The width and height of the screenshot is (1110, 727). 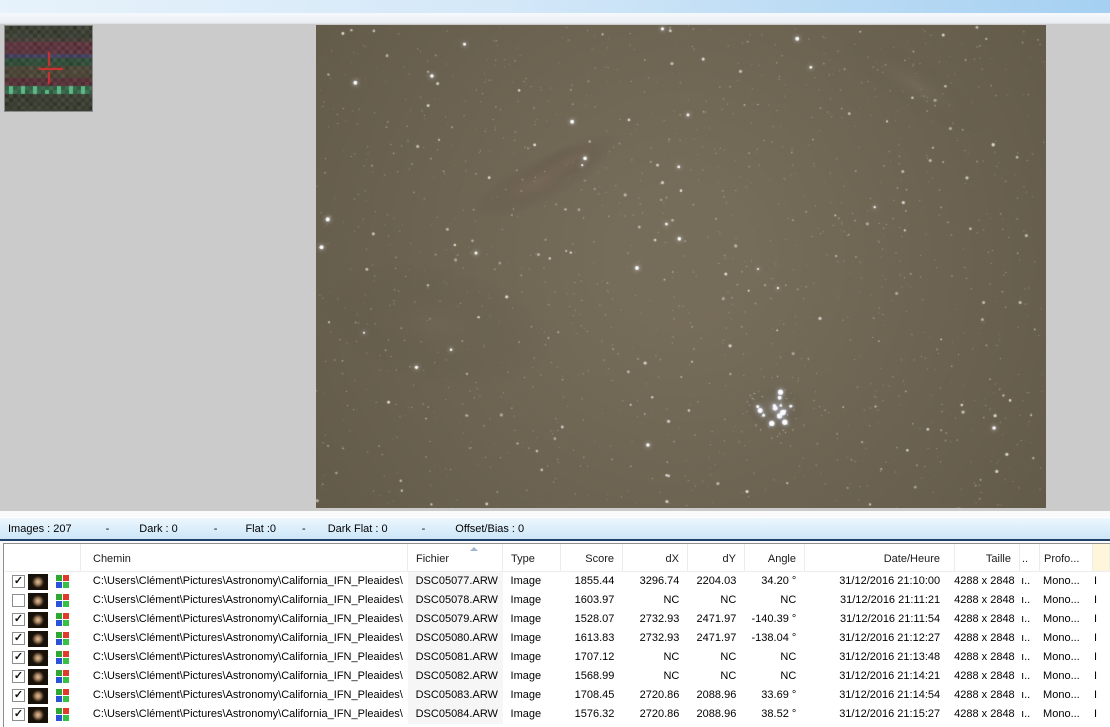 I want to click on cell-date_heure: 31/12/2016 21:11:54, so click(x=890, y=619).